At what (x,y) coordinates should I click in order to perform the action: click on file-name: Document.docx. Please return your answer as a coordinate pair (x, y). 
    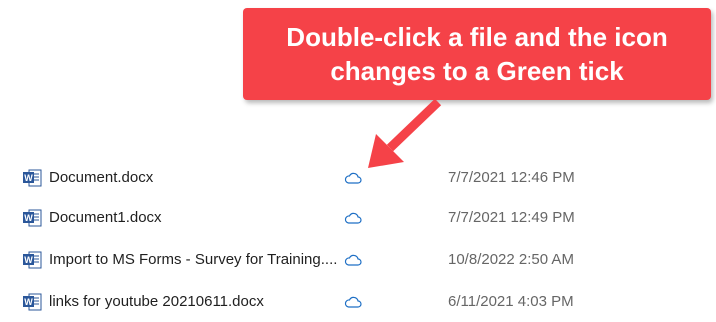
    Looking at the image, I should click on (101, 177).